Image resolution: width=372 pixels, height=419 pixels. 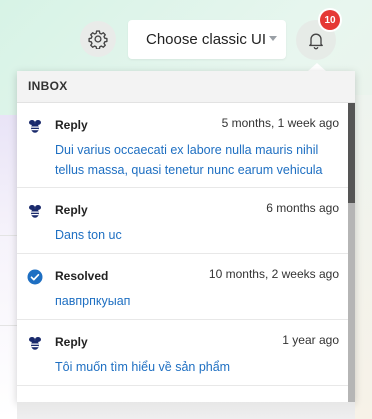 I want to click on check-circle-icon, so click(x=35, y=277).